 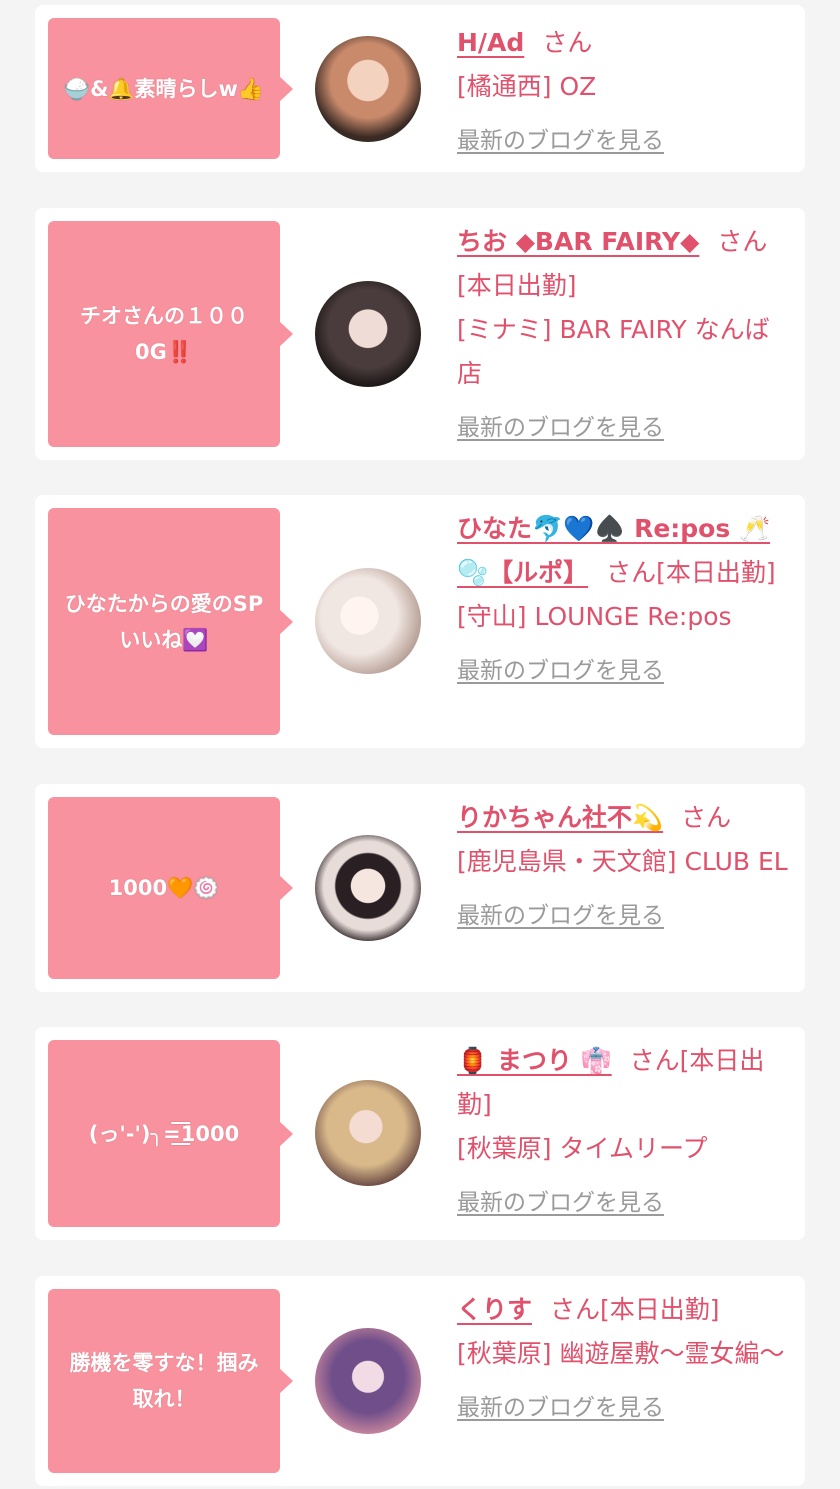 What do you see at coordinates (534, 1060) in the screenshot?
I see `cast-name-link: 🏮 まつり 👘` at bounding box center [534, 1060].